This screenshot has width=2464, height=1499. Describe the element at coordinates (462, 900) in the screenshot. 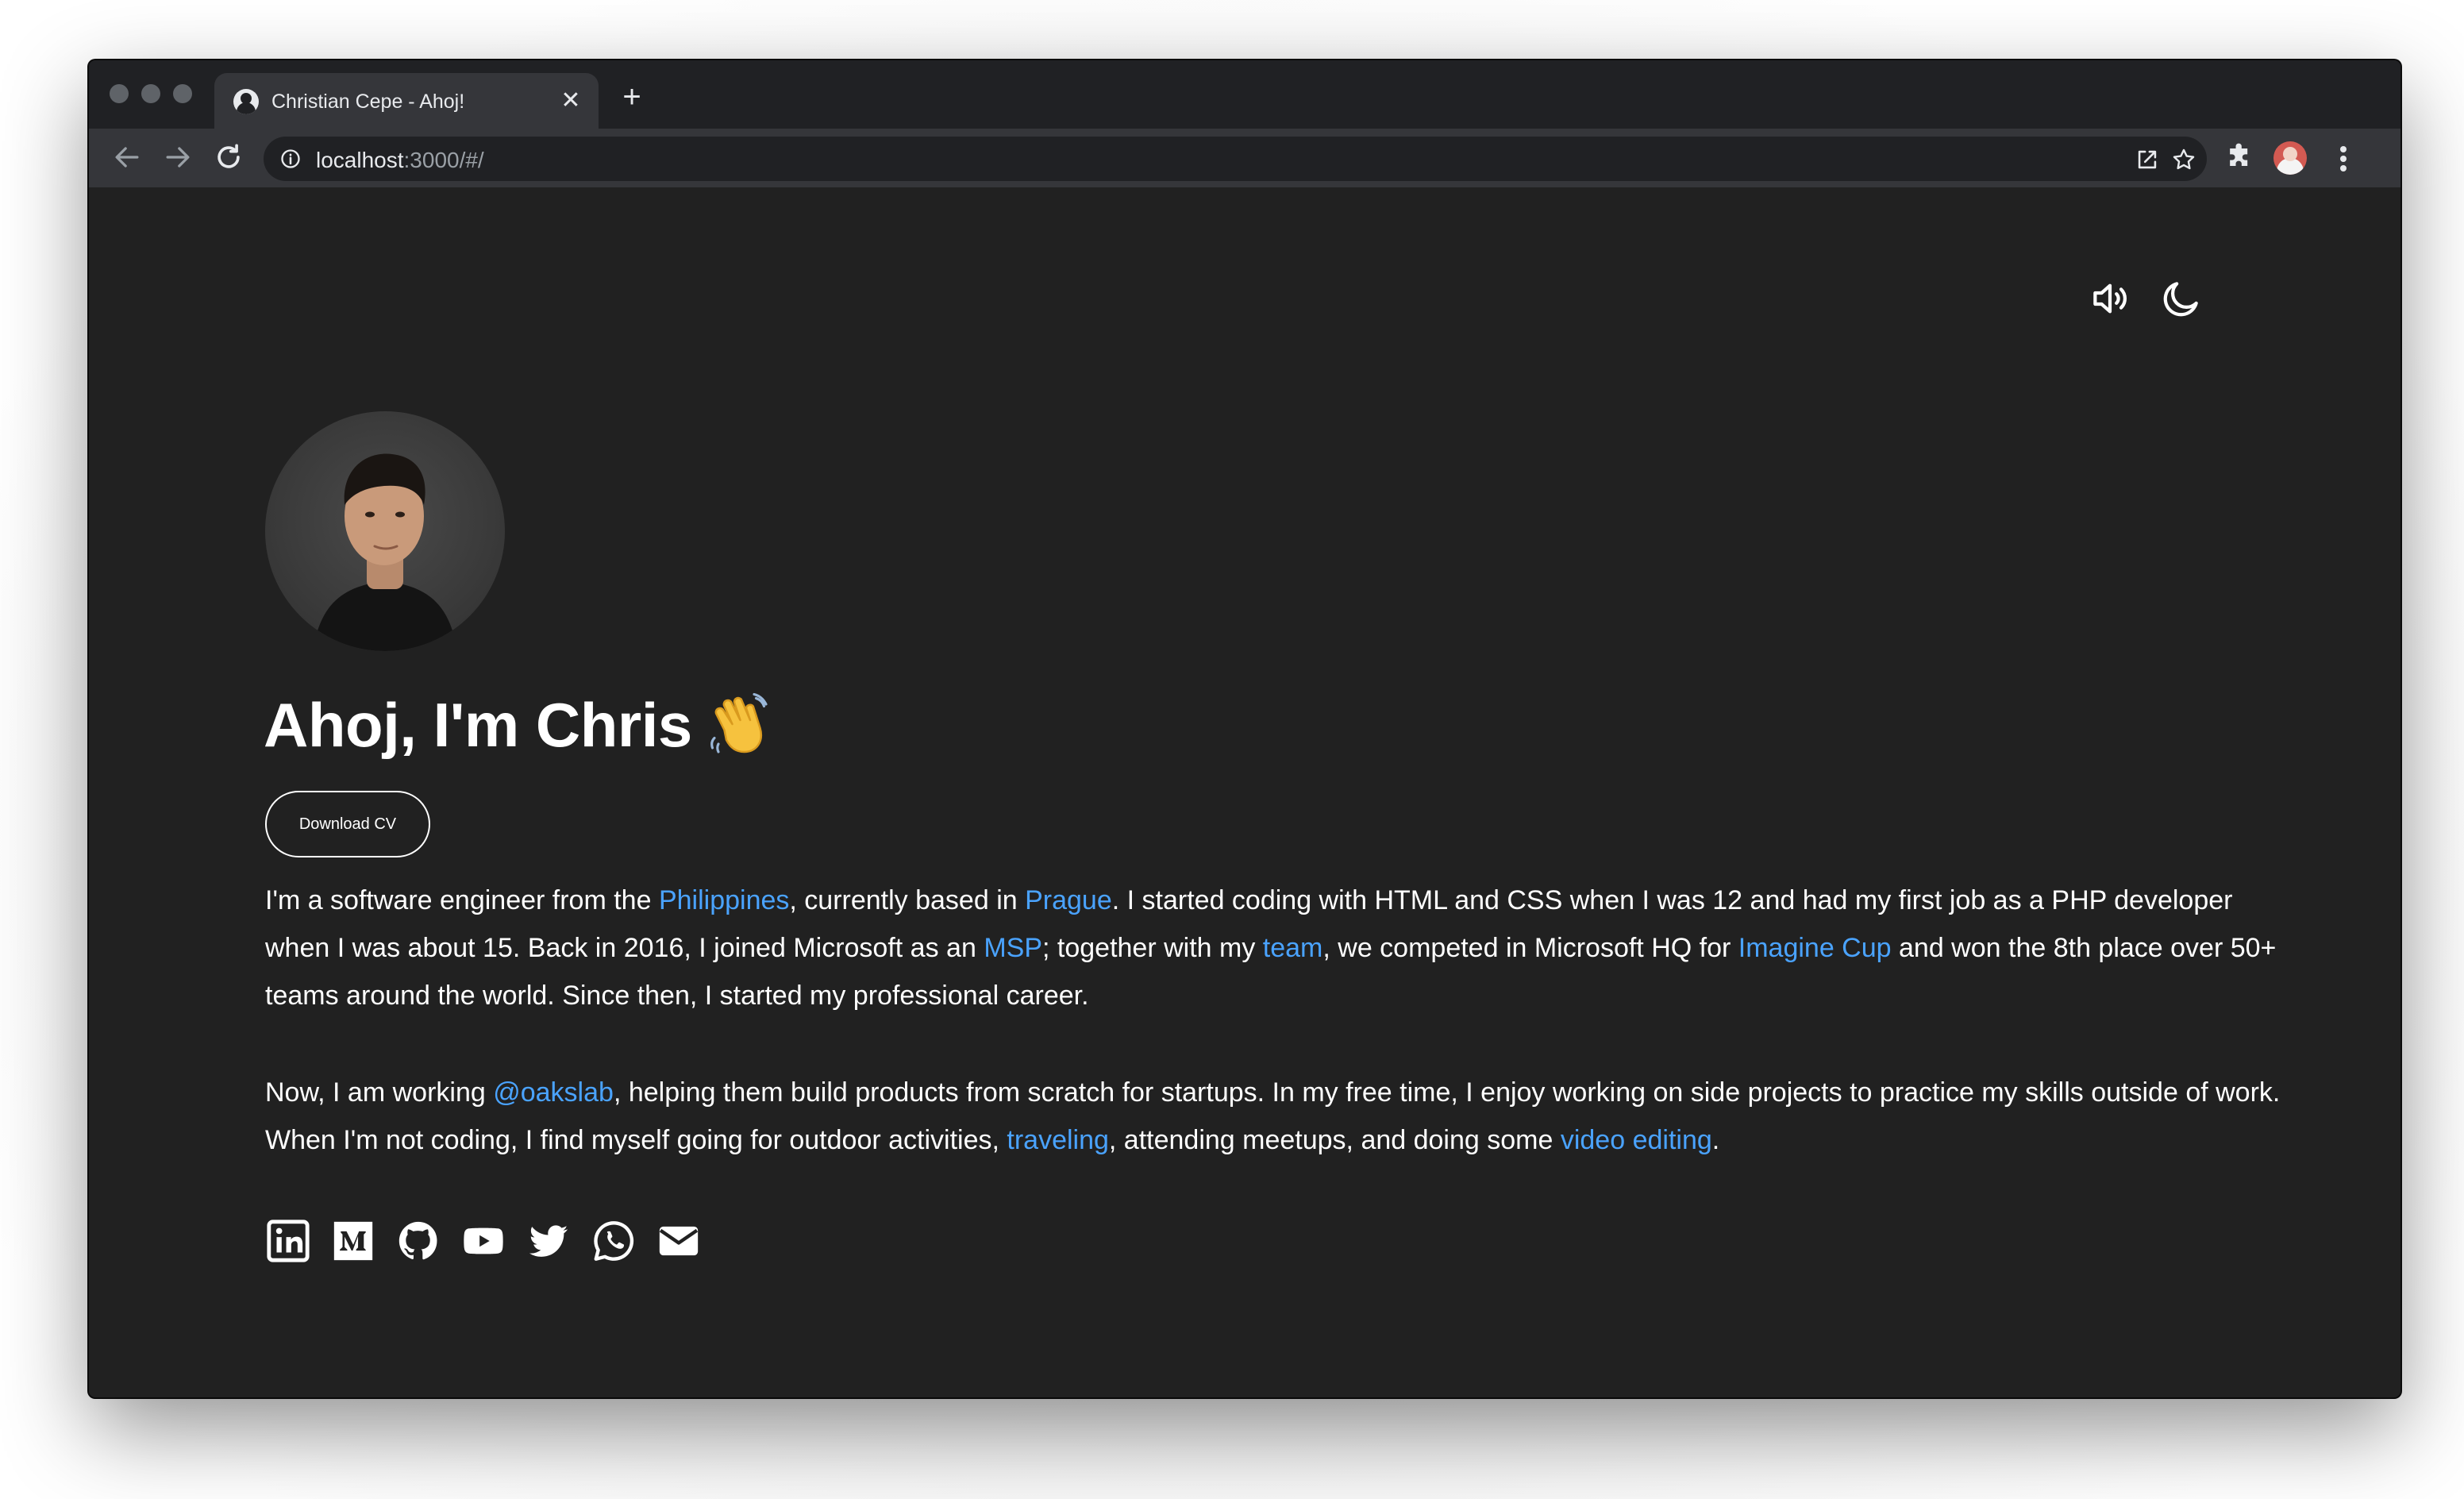

I see `bio-text: I'm a software engineer from the` at that location.